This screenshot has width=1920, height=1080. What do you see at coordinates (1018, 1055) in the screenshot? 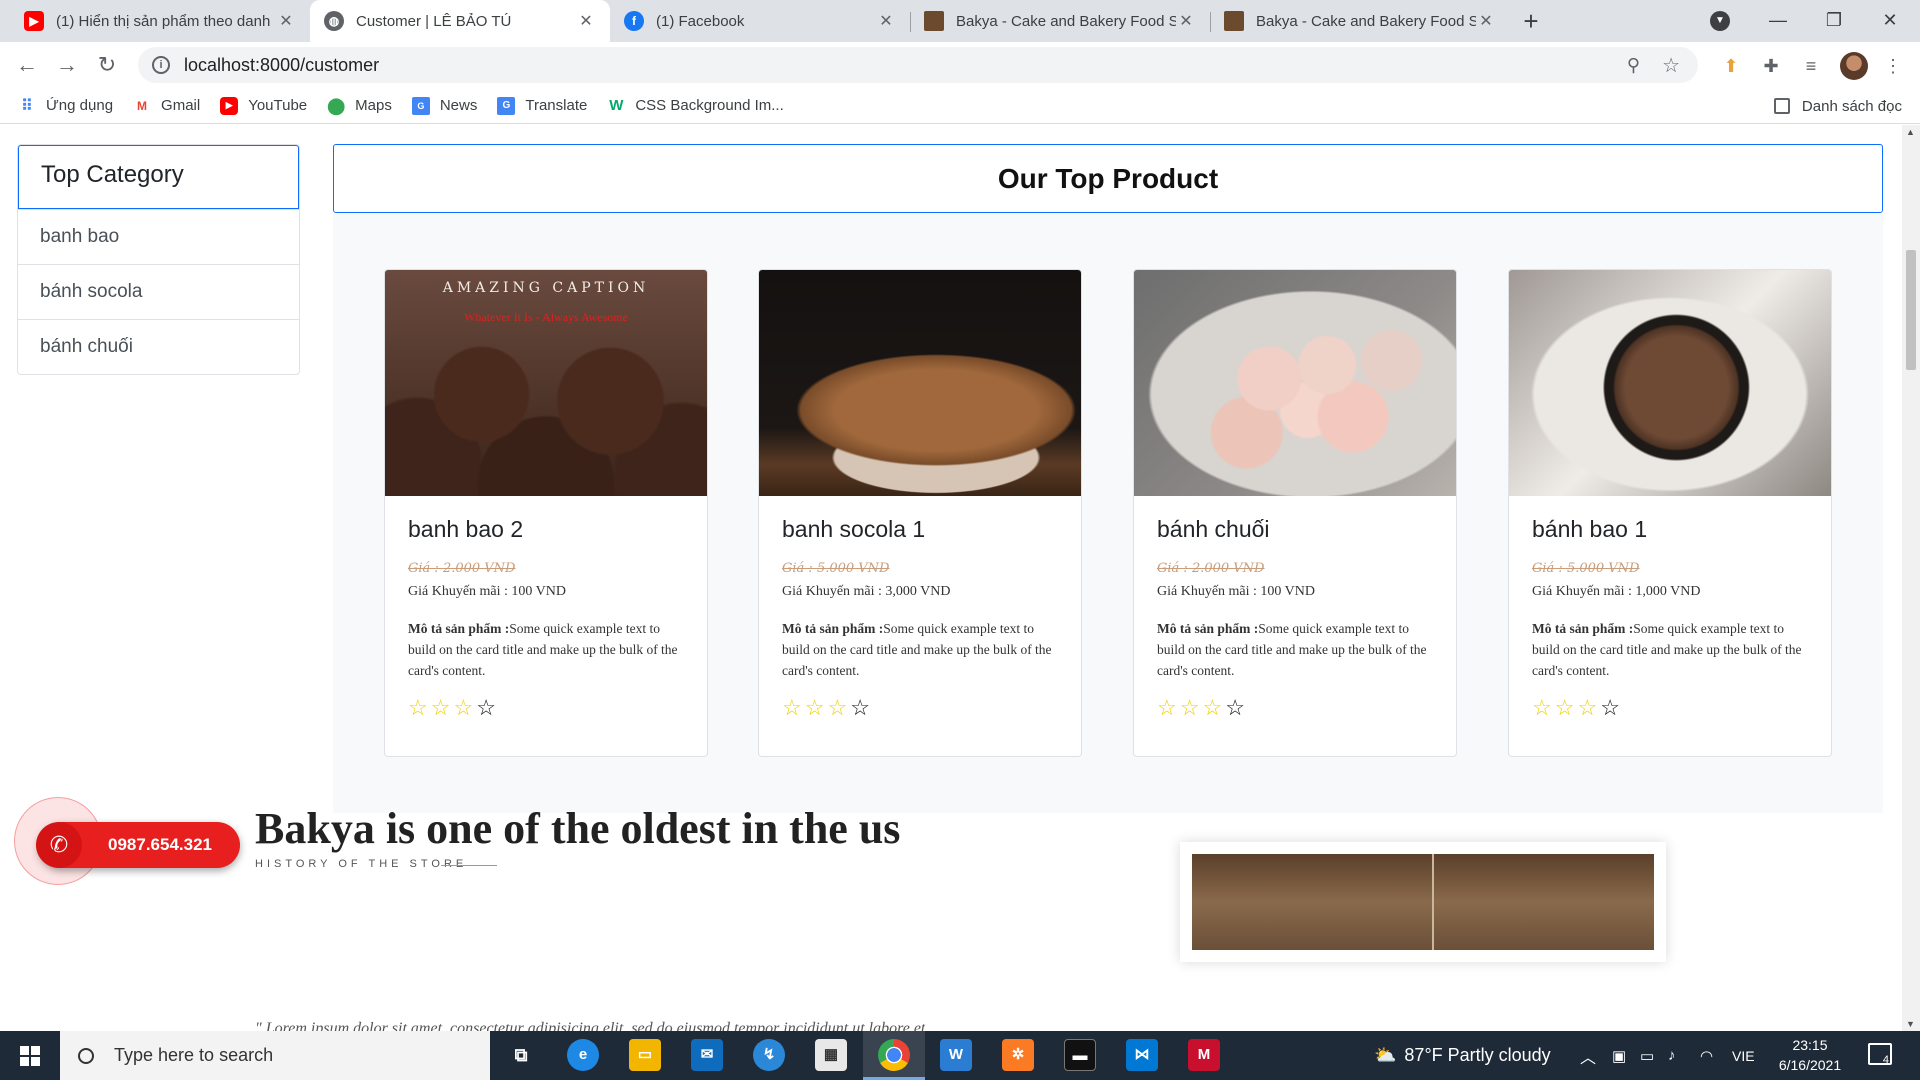
I see `xampp-icon: ✲` at bounding box center [1018, 1055].